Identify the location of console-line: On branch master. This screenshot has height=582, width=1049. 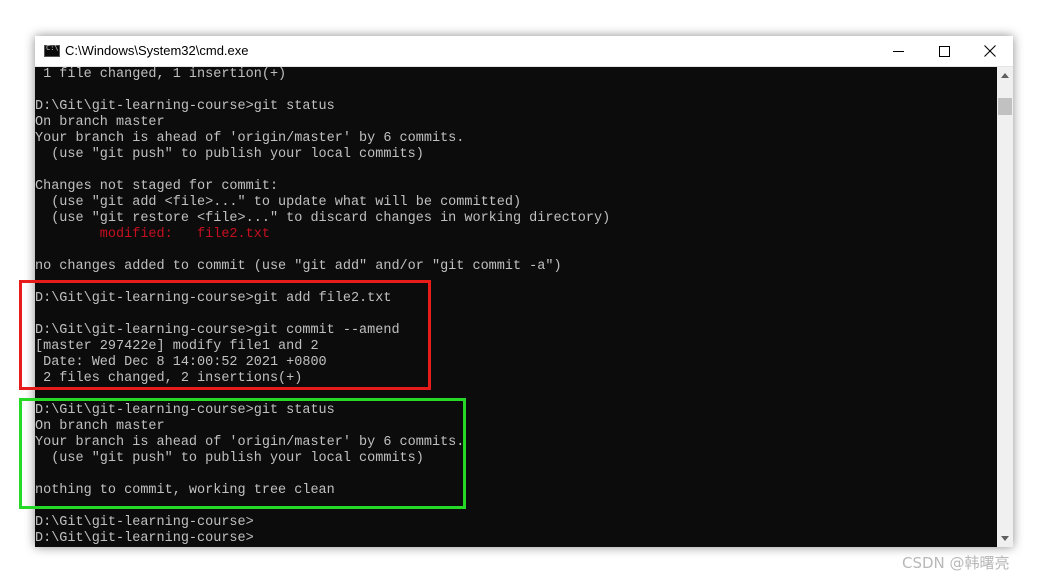
(100, 122).